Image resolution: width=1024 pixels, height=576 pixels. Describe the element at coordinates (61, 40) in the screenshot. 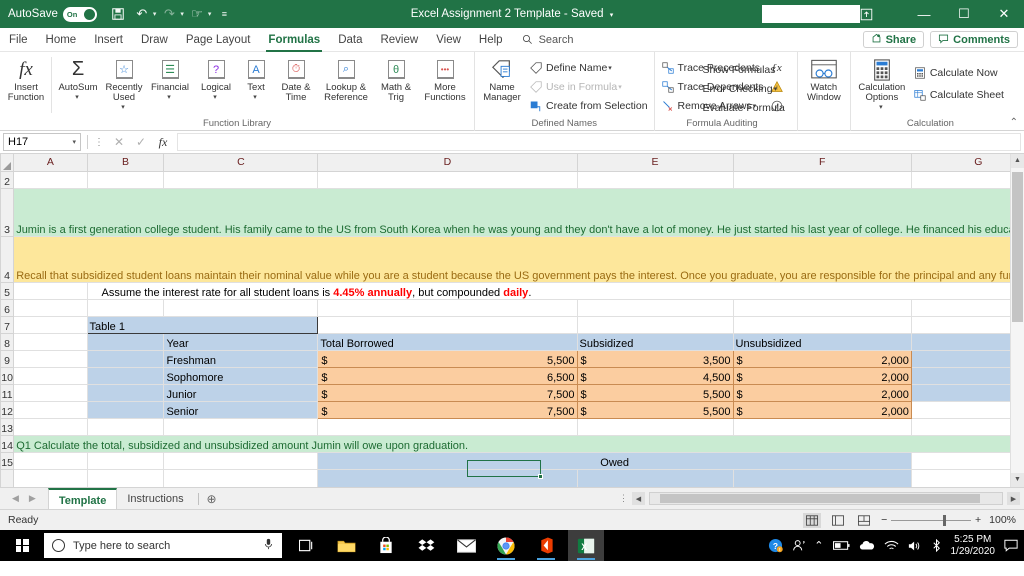

I see `tab-home: Home` at that location.